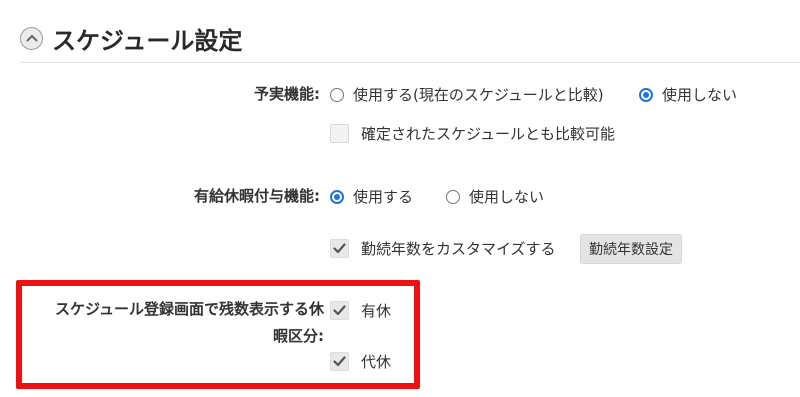 Image resolution: width=800 pixels, height=397 pixels. I want to click on leave-type-paid-checkbox, so click(339, 310).